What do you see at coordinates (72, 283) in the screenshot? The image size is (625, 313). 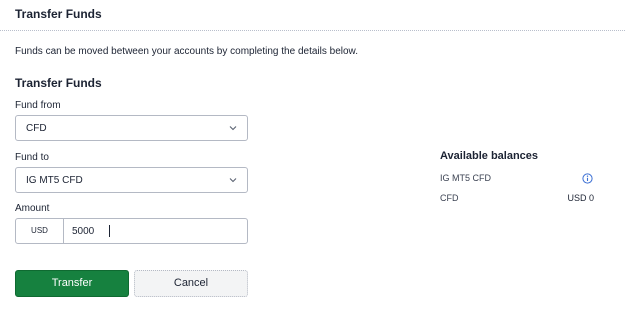 I see `transfer-button: Transfer` at bounding box center [72, 283].